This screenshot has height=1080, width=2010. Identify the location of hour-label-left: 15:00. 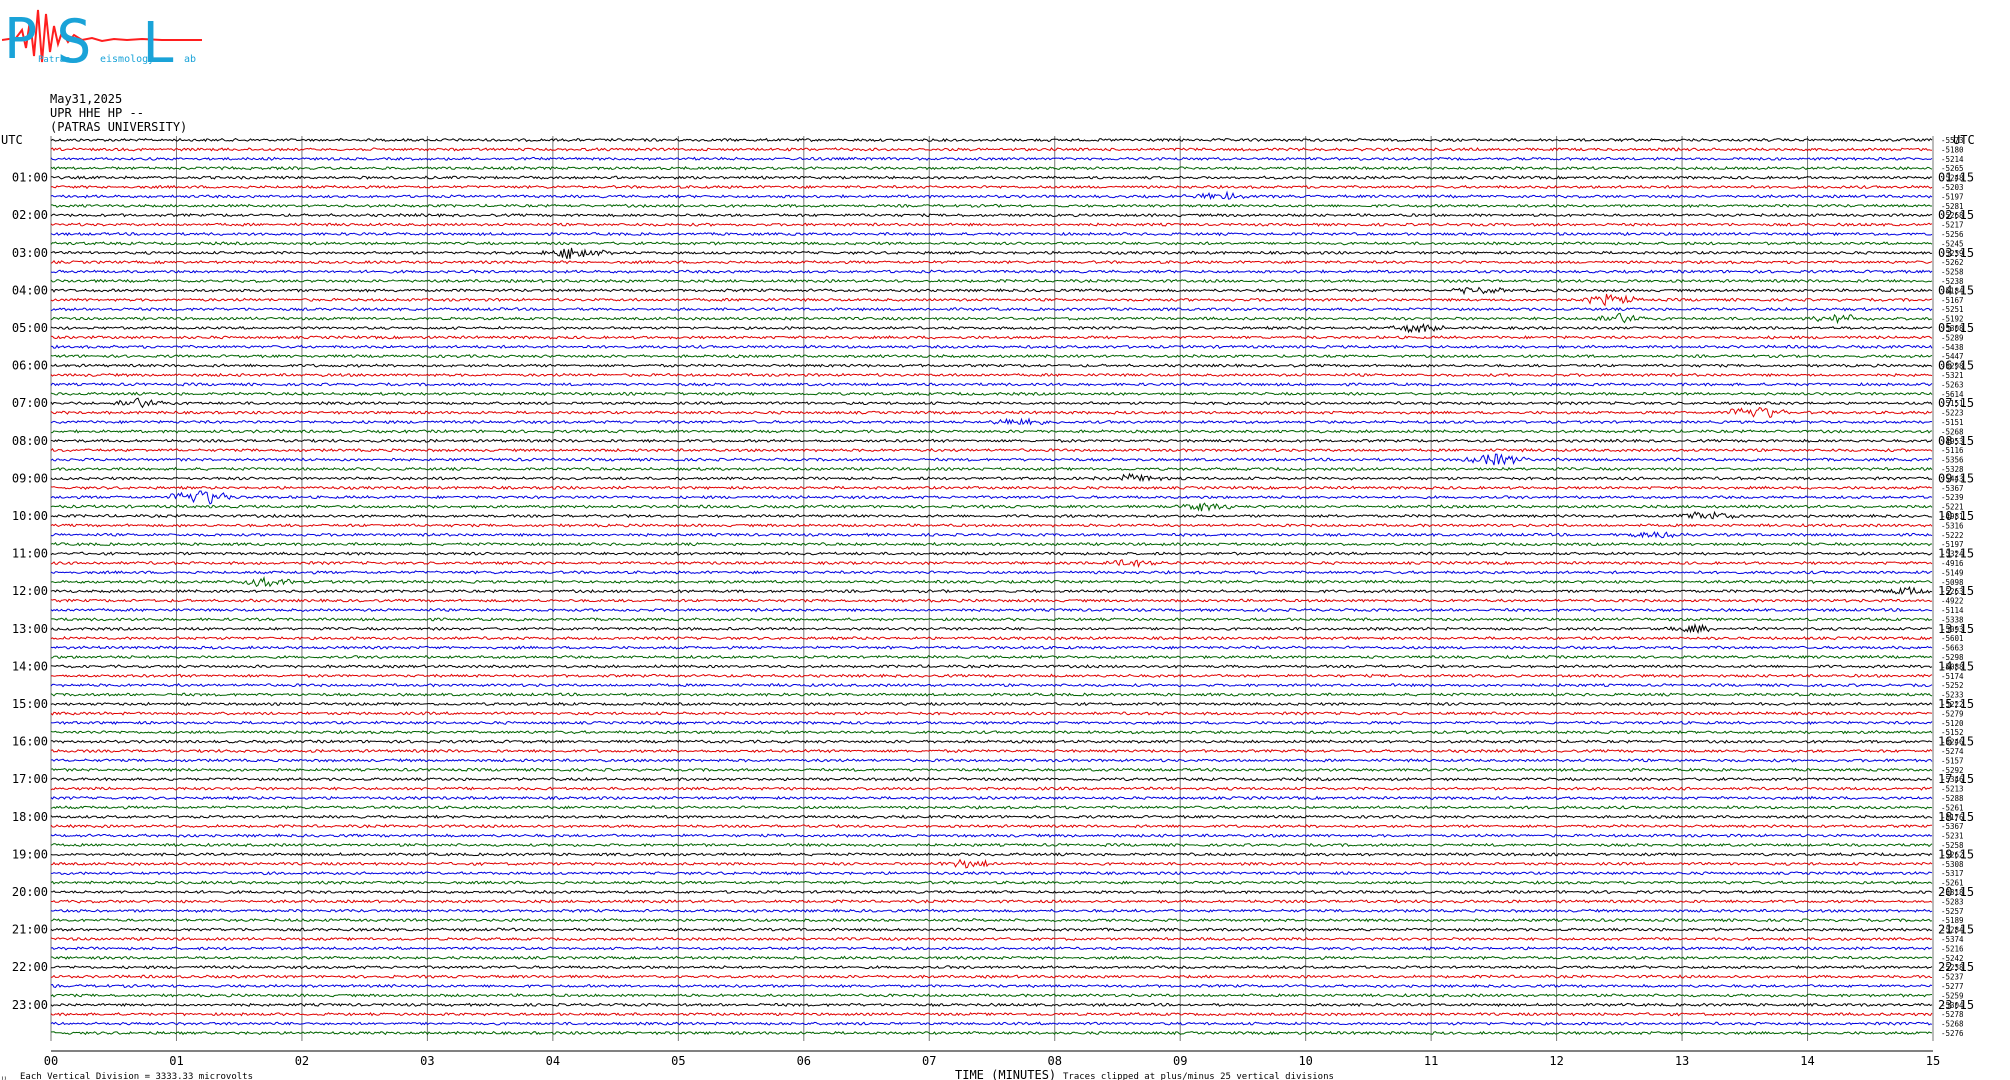
(30, 704).